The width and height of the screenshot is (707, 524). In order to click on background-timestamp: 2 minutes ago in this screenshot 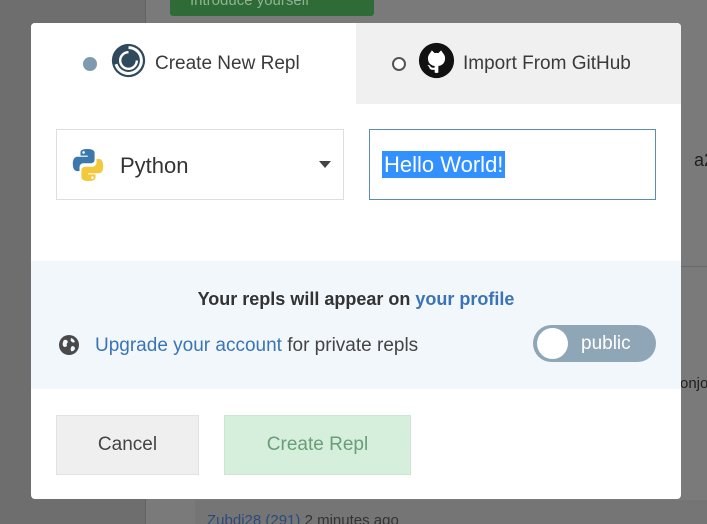, I will do `click(351, 518)`.